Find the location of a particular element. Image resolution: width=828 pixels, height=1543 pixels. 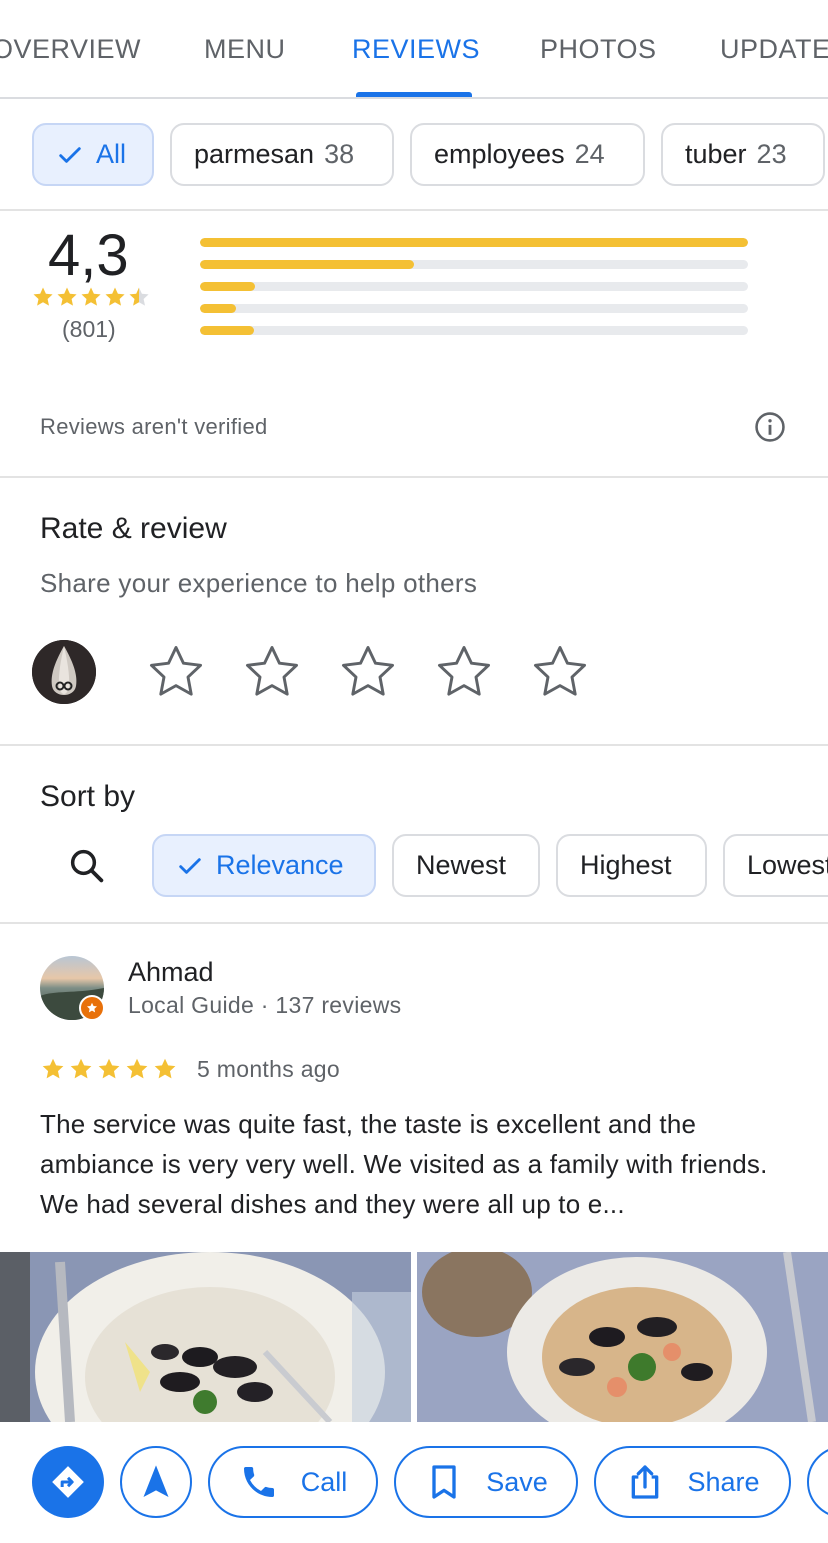

chip-label: Relevance is located at coordinates (280, 865).